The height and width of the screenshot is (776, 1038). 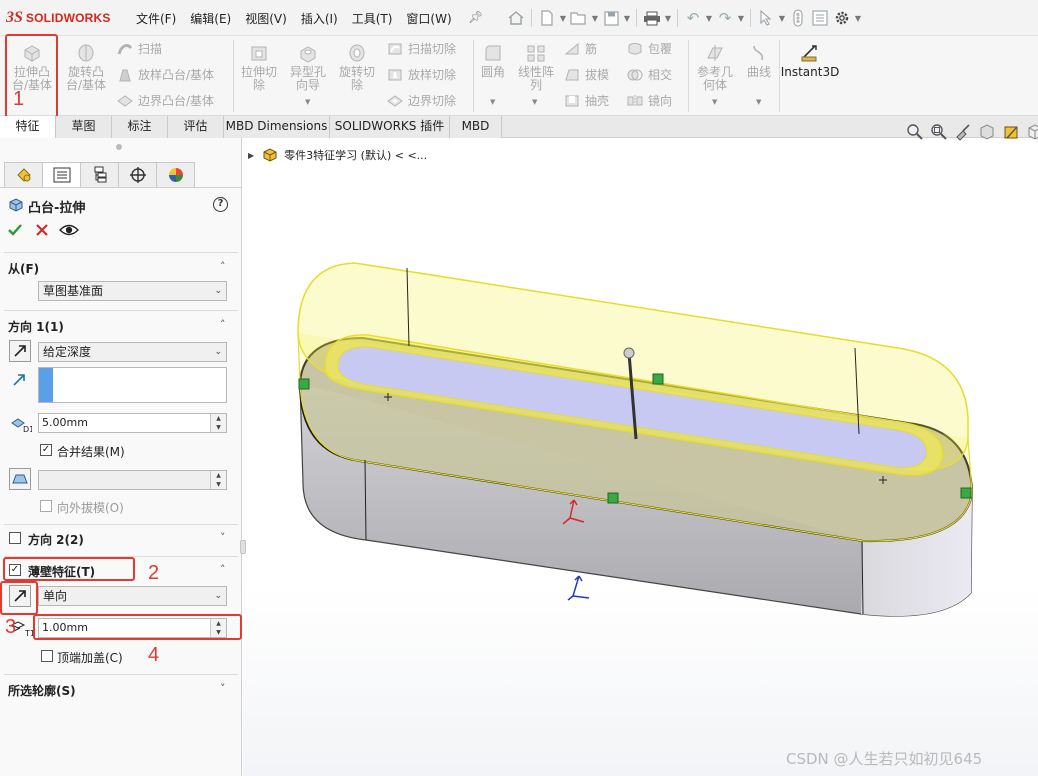 I want to click on sweep-cut-label: 扫描切除, so click(x=432, y=49).